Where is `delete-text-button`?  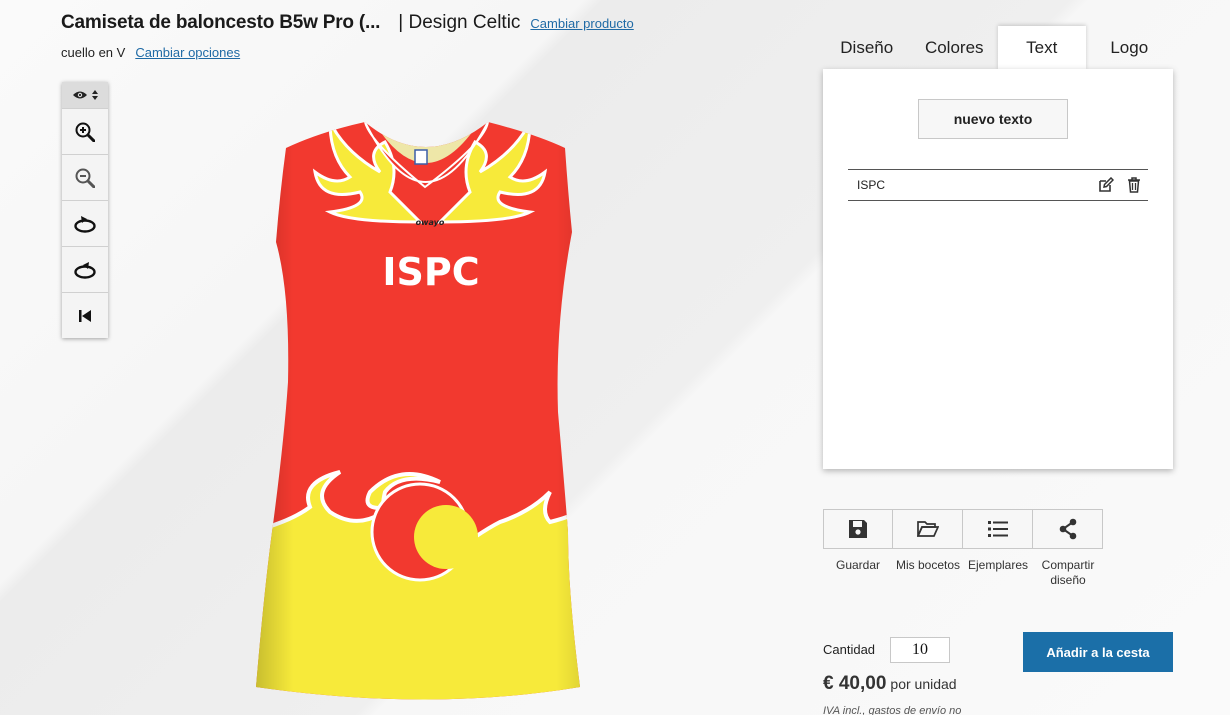 delete-text-button is located at coordinates (1134, 185).